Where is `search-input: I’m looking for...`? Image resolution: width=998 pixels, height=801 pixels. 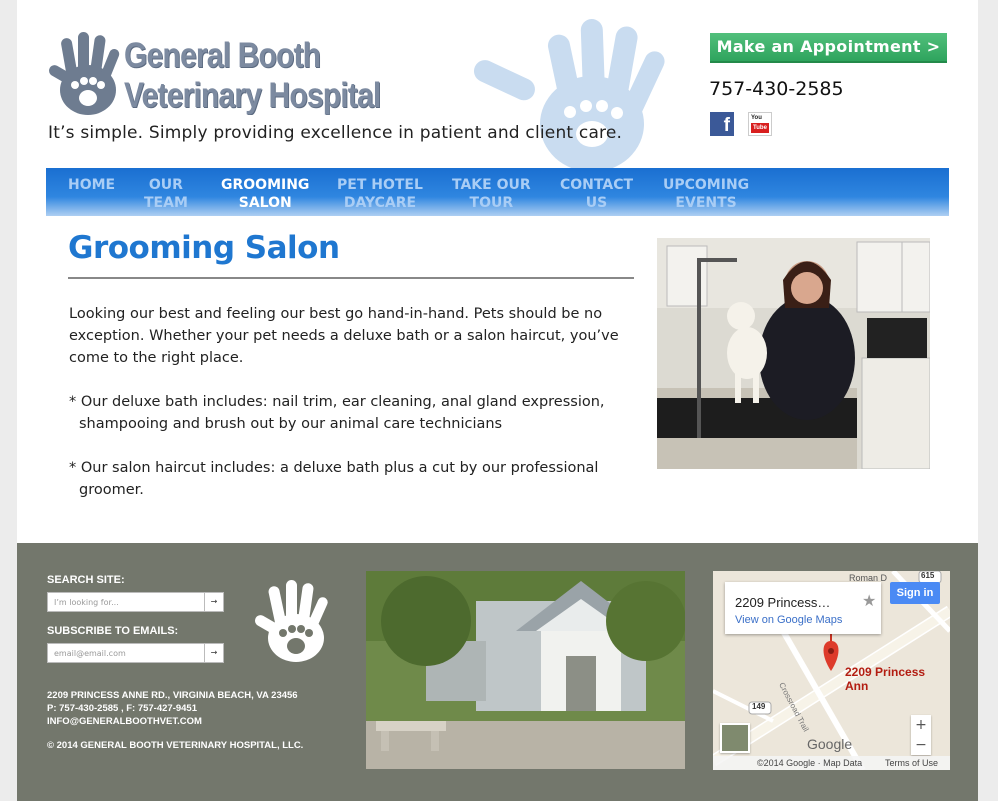
search-input: I’m looking for... is located at coordinates (126, 602).